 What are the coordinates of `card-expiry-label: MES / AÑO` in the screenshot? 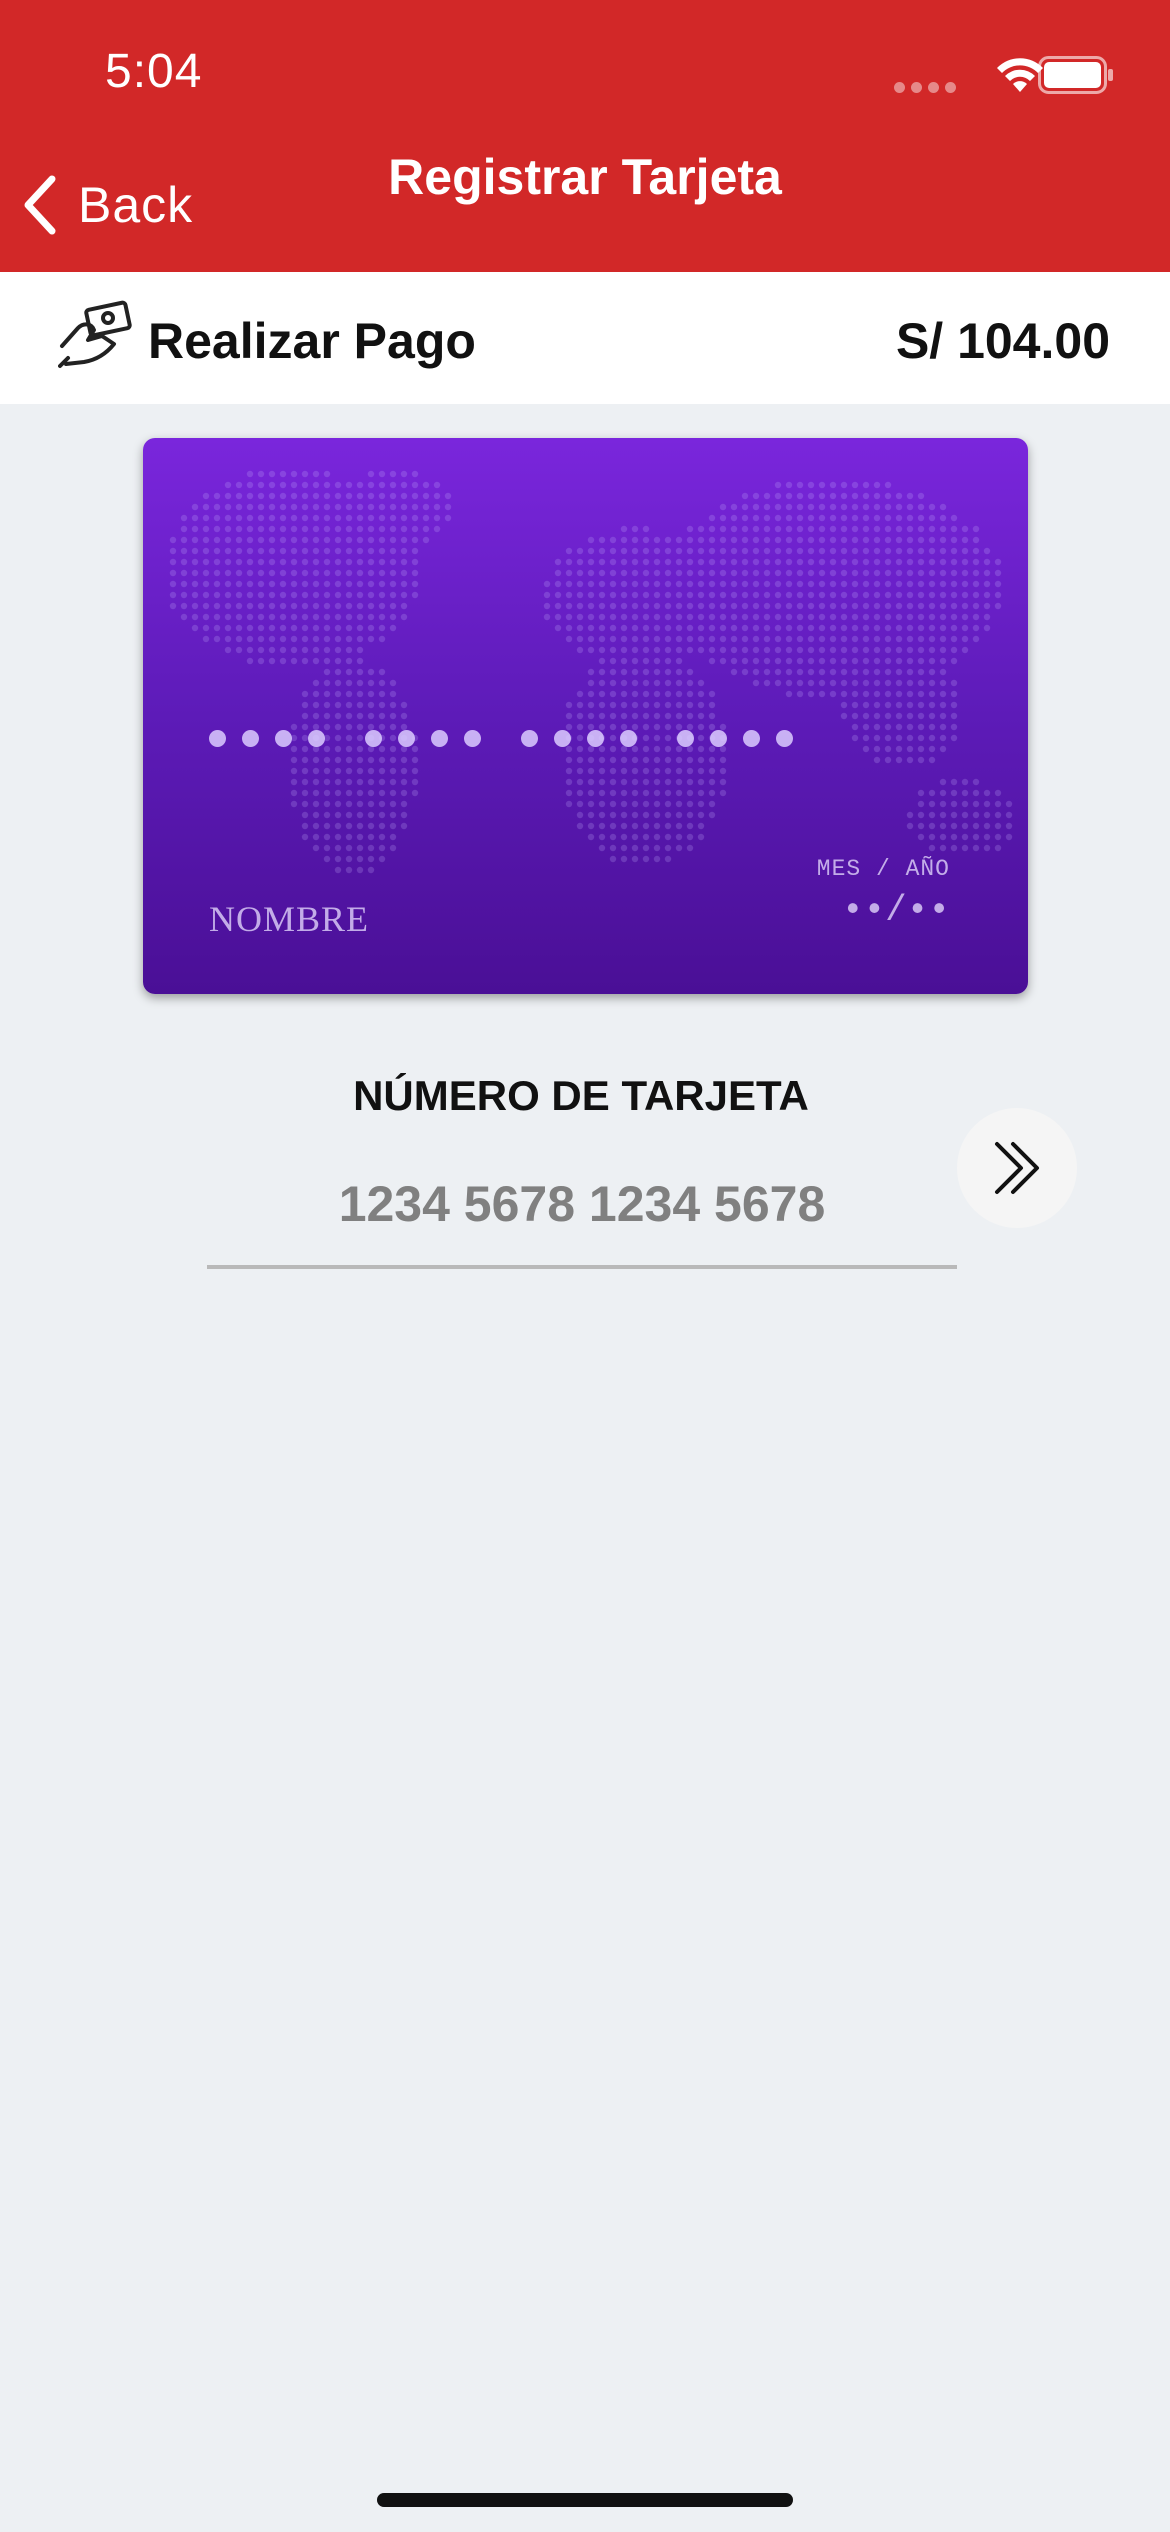 It's located at (883, 869).